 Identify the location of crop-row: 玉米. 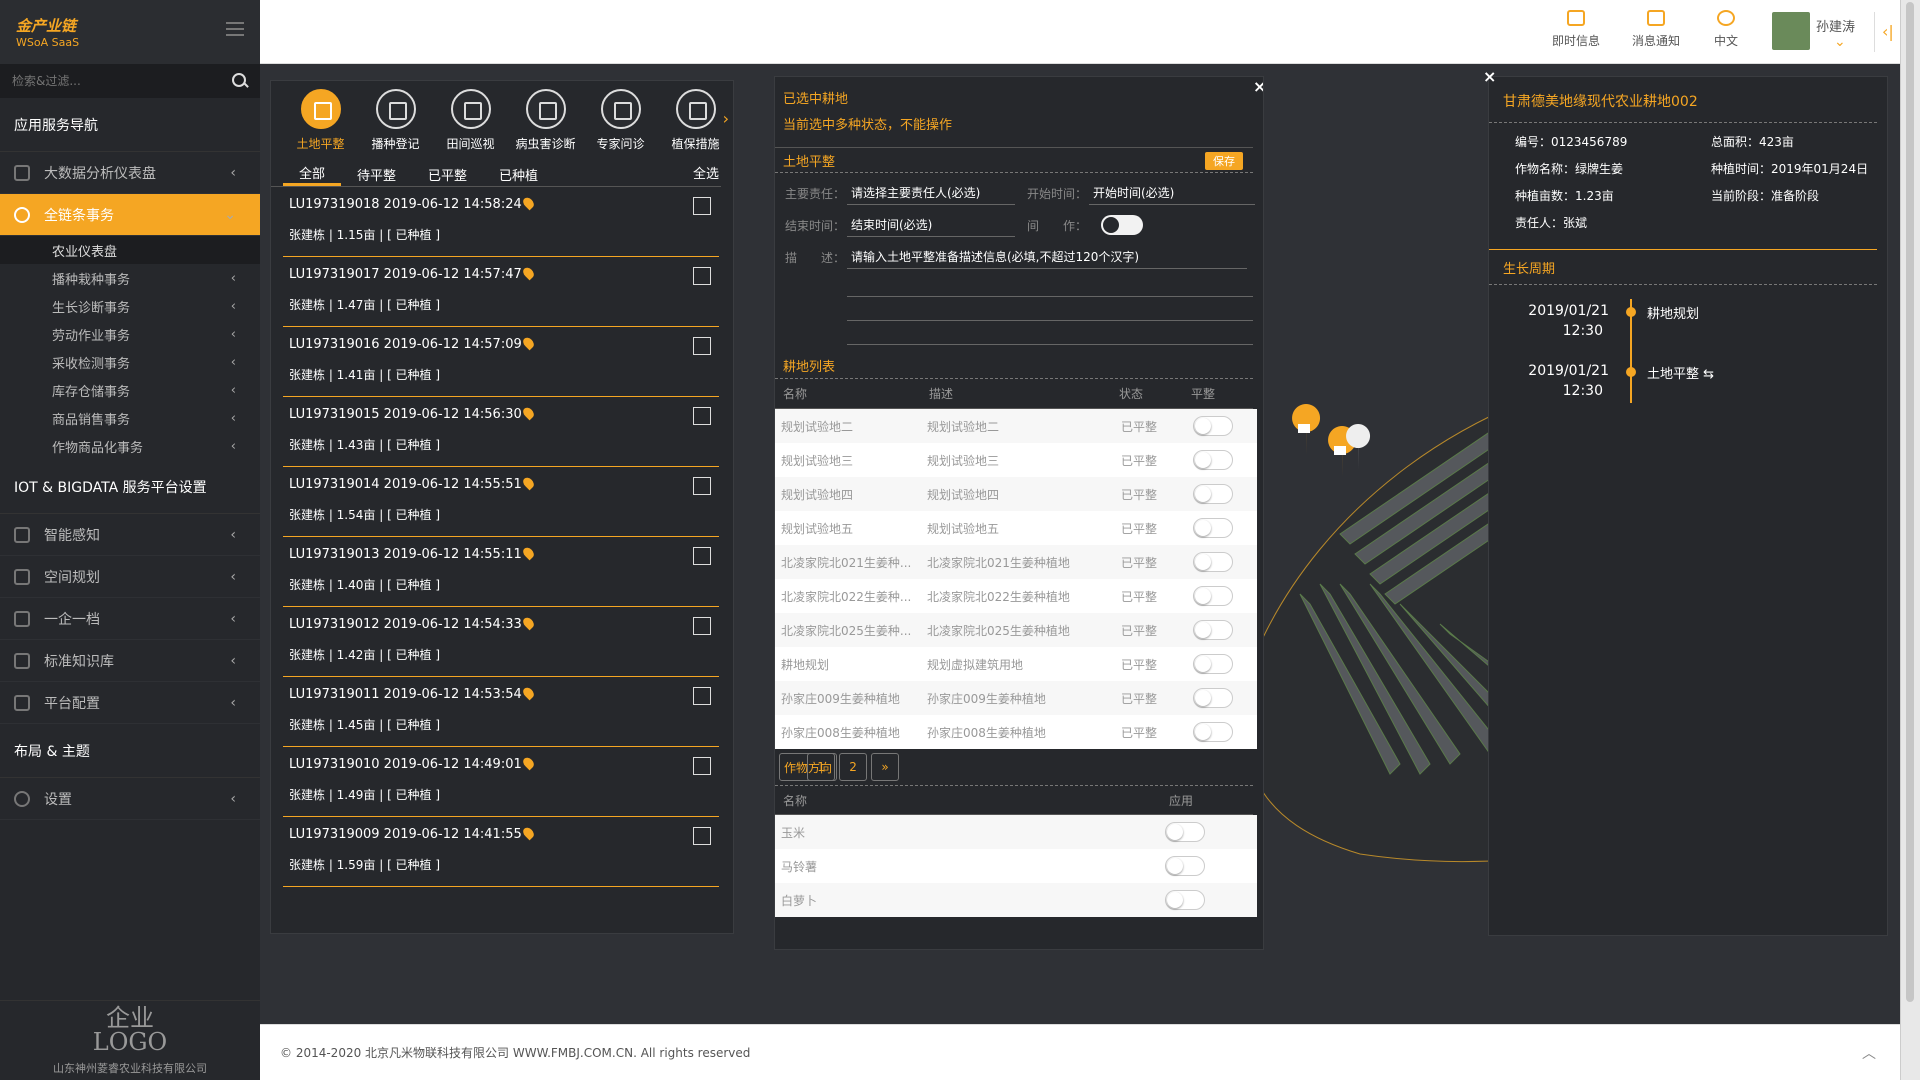
(1016, 832).